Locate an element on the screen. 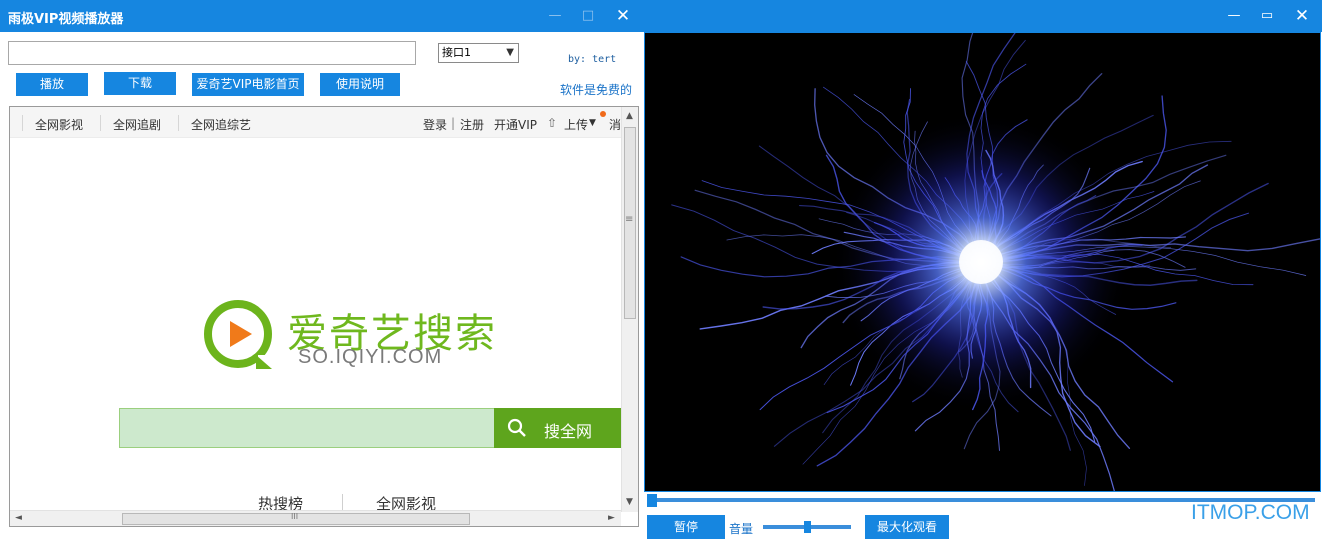 The height and width of the screenshot is (539, 1322). nav-all-variety: 全网追综艺 is located at coordinates (221, 124).